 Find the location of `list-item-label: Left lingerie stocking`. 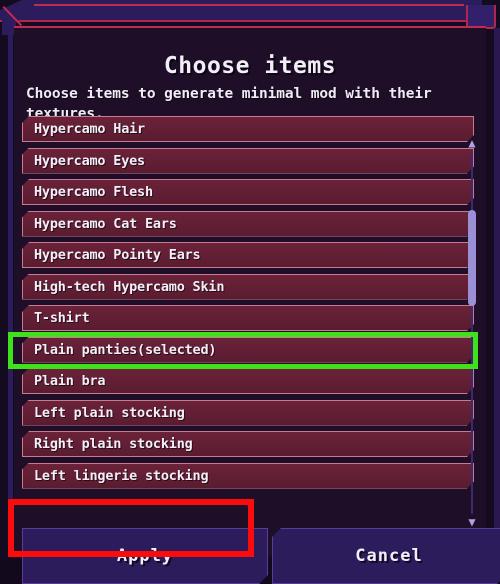

list-item-label: Left lingerie stocking is located at coordinates (121, 475).